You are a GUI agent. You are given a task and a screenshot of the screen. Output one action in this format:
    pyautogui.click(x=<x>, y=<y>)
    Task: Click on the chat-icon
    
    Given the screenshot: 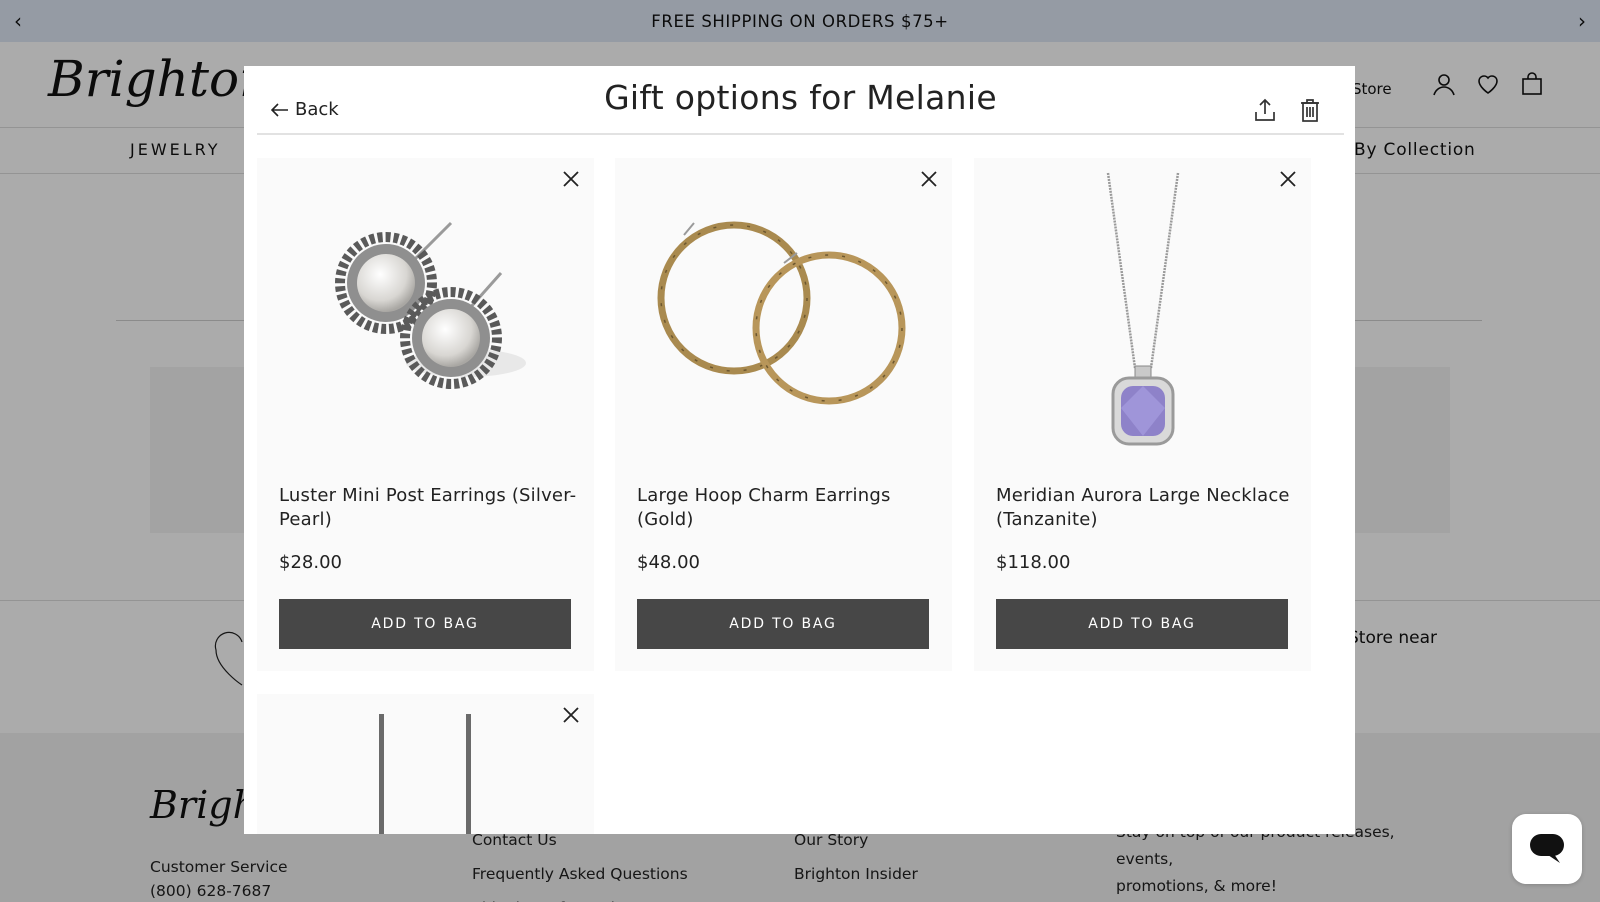 What is the action you would take?
    pyautogui.click(x=1547, y=848)
    